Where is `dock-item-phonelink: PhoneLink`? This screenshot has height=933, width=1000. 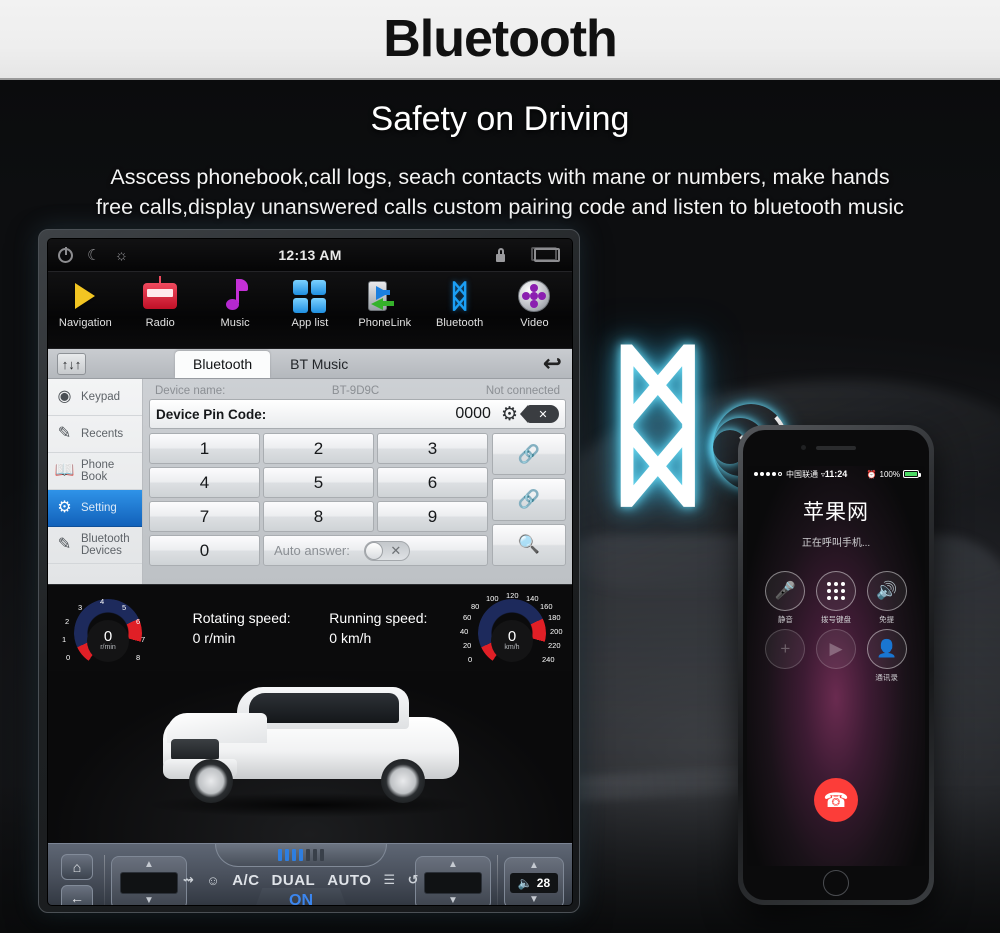
dock-item-phonelink: PhoneLink is located at coordinates (385, 302).